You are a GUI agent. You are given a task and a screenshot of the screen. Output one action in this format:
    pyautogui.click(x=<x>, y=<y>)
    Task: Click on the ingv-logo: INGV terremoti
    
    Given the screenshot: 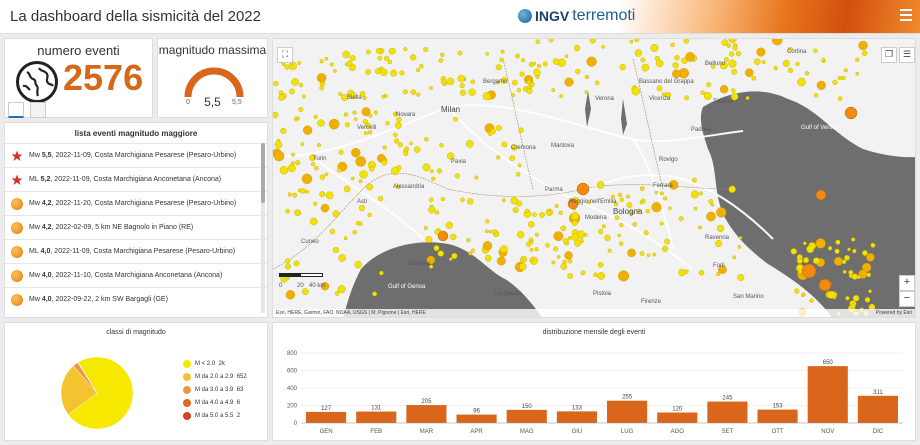 What is the action you would take?
    pyautogui.click(x=576, y=16)
    